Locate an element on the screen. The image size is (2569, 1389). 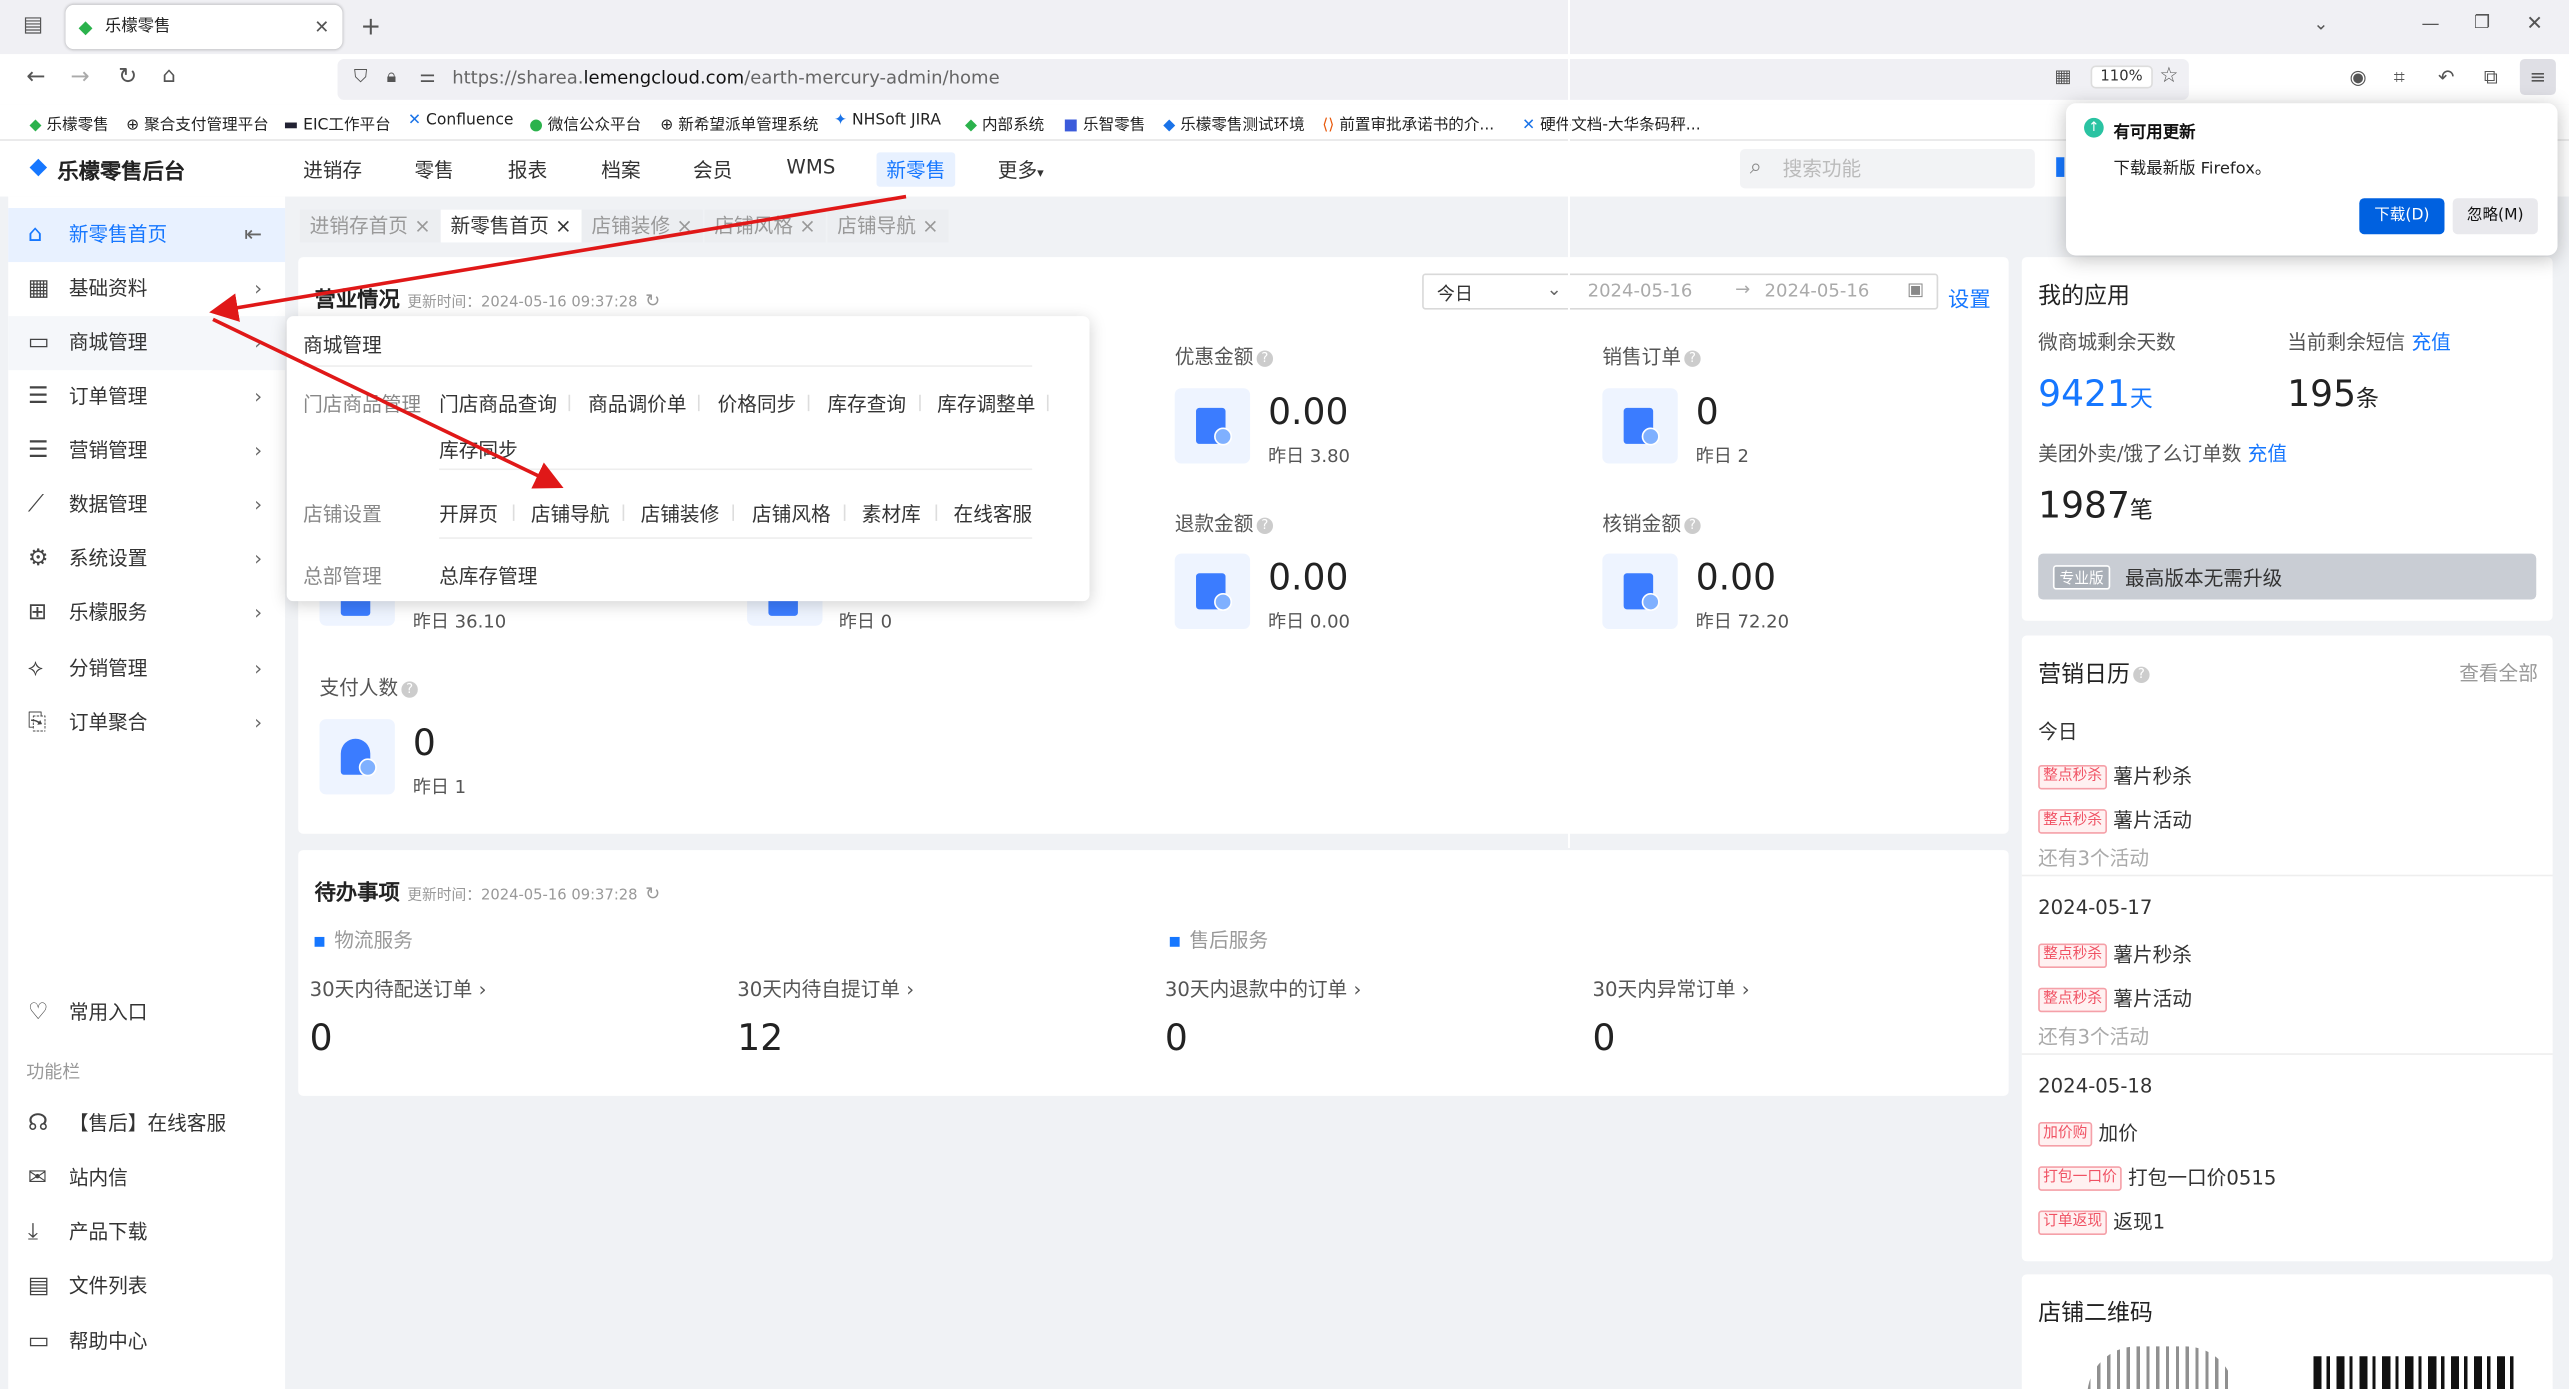
search-input: 搜索功能 is located at coordinates (1887, 169).